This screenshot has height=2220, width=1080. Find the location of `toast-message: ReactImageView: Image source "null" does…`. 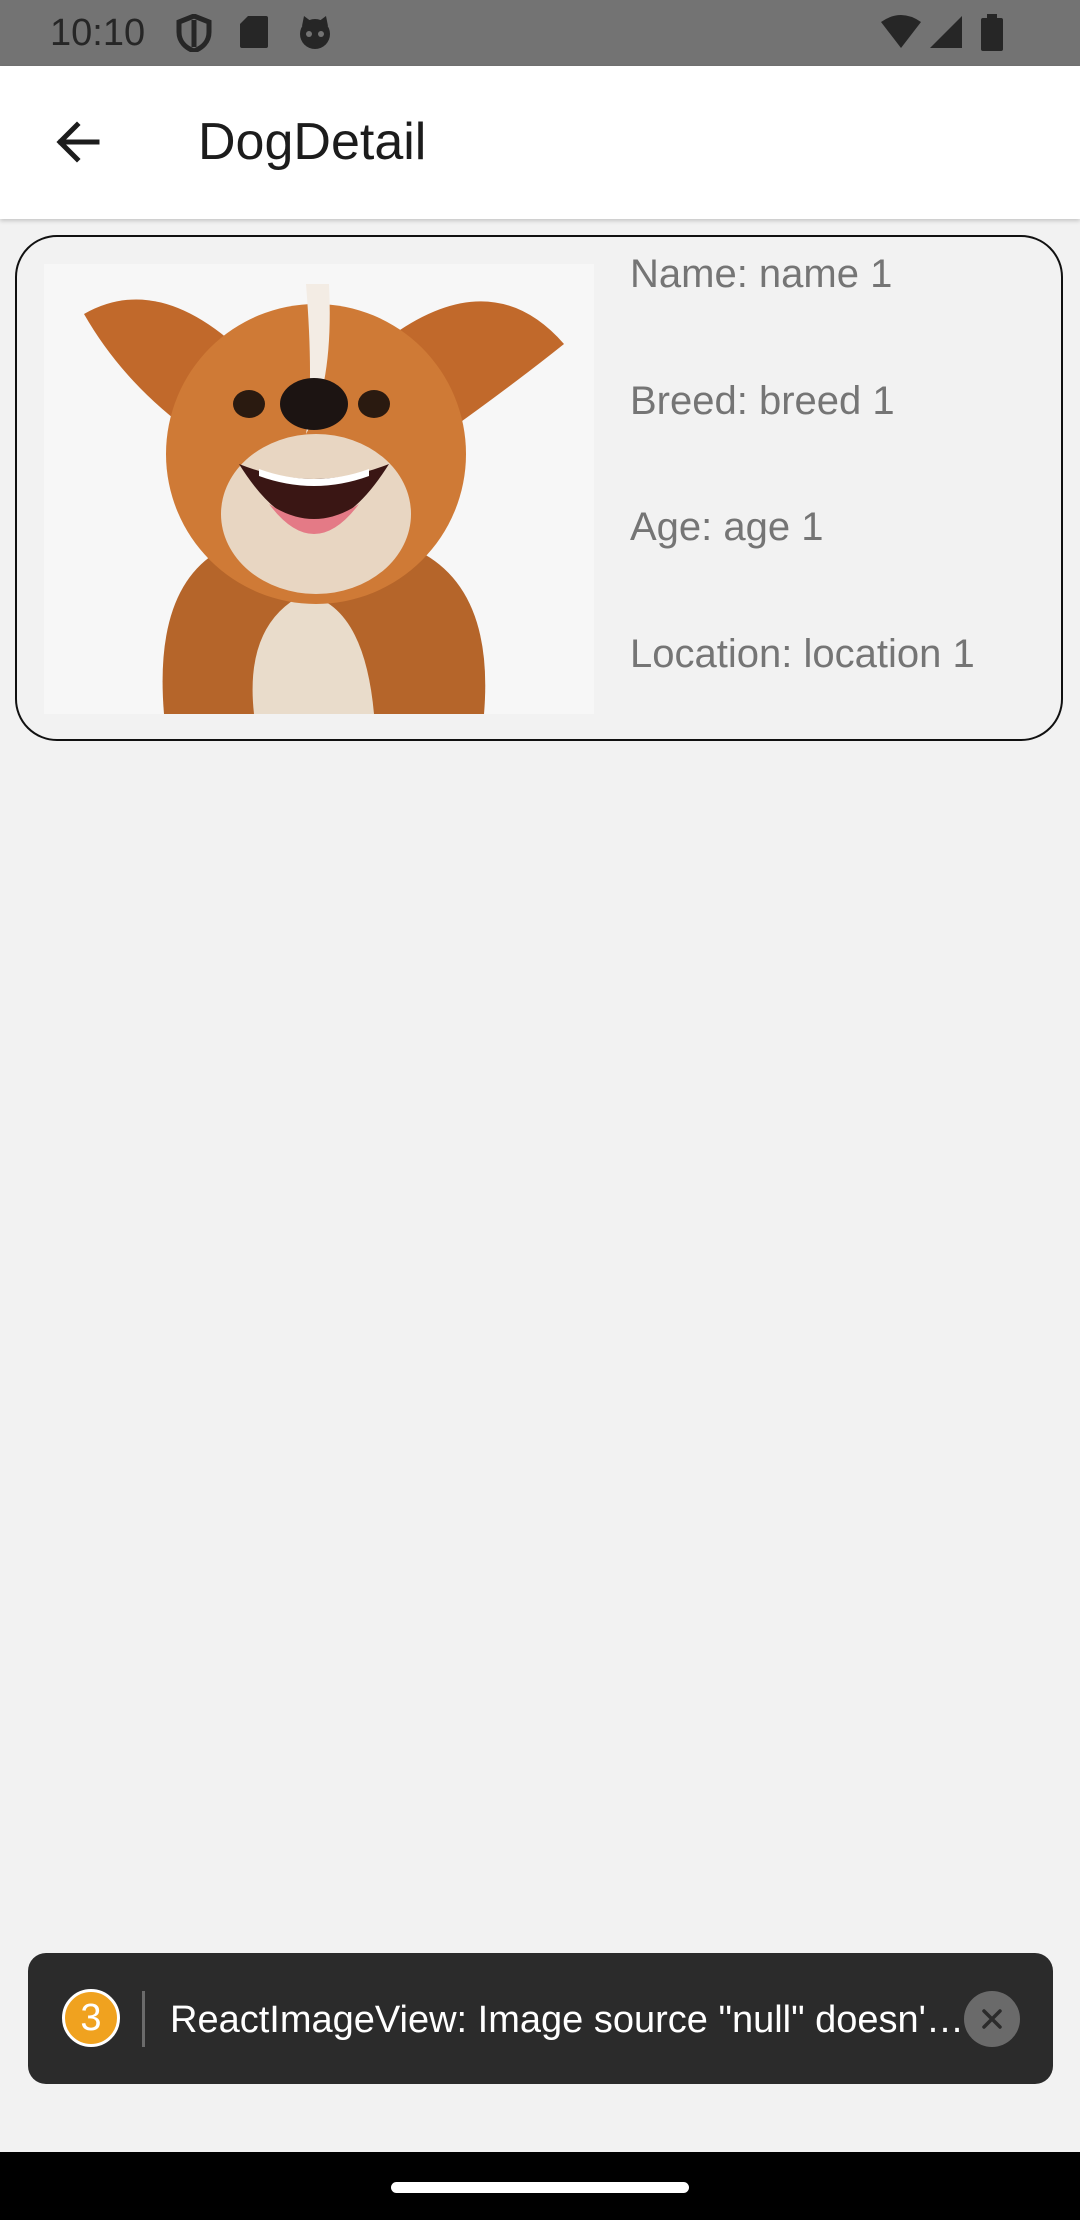

toast-message: ReactImageView: Image source "null" does… is located at coordinates (570, 2020).